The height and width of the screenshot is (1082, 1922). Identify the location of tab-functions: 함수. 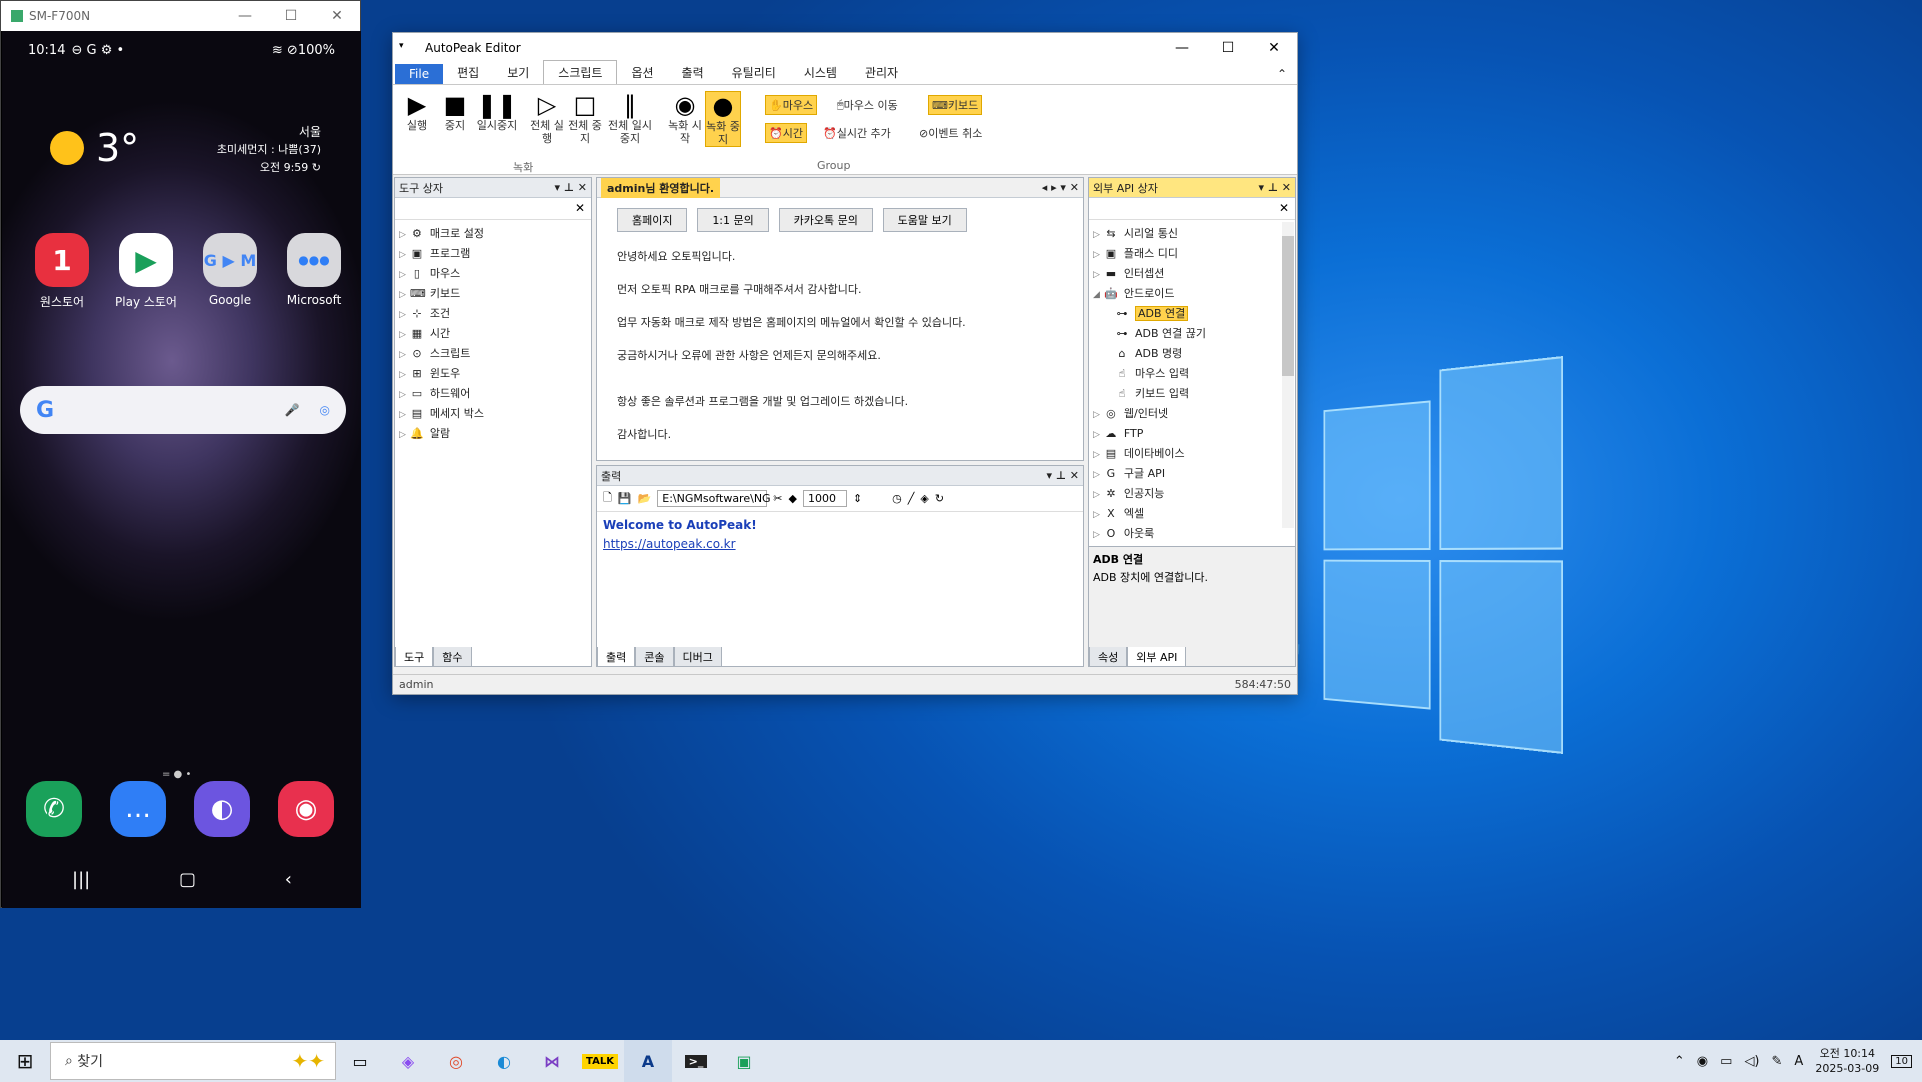
(452, 657).